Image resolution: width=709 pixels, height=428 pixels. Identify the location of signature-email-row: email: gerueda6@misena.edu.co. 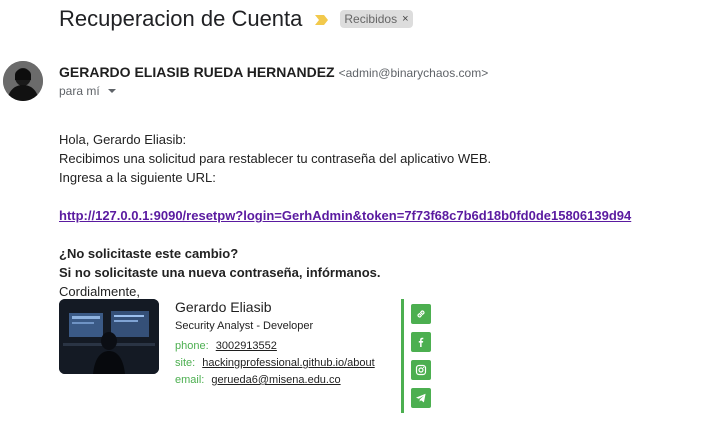
(285, 380).